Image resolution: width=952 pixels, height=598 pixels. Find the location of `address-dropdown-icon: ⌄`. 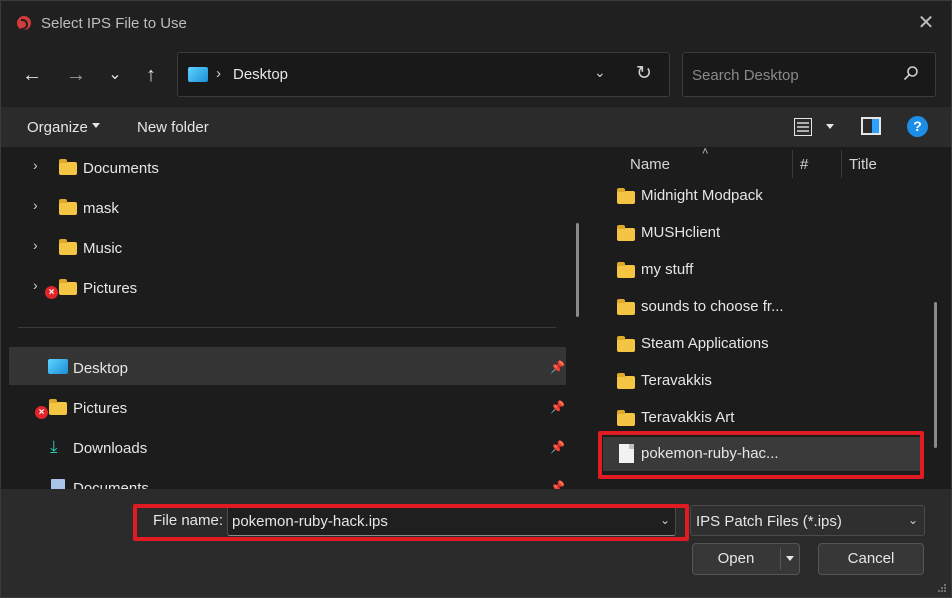

address-dropdown-icon: ⌄ is located at coordinates (600, 72).